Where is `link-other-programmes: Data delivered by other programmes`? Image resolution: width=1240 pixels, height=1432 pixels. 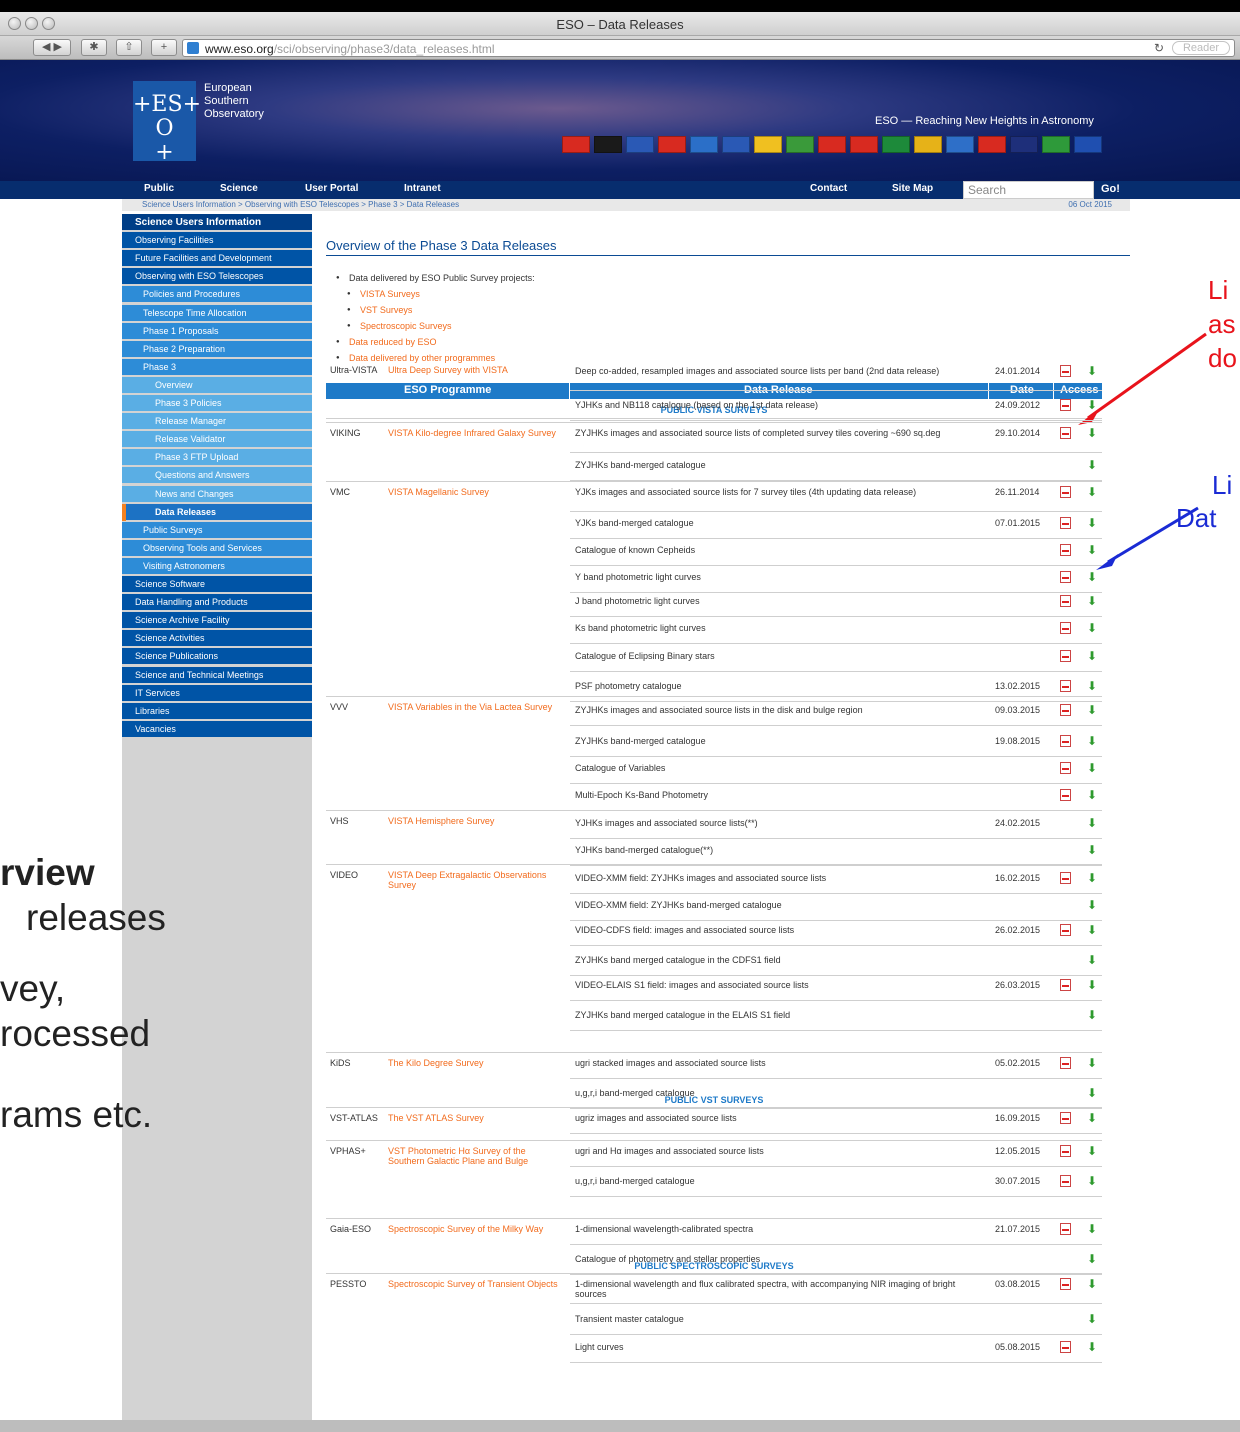
link-other-programmes: Data delivered by other programmes is located at coordinates (435, 358).